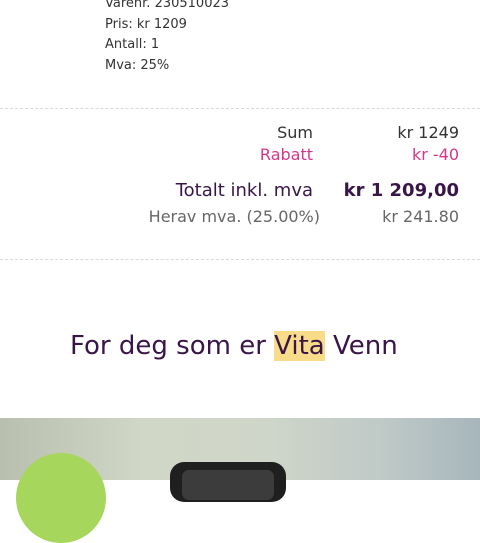  Describe the element at coordinates (420, 216) in the screenshot. I see `vat-included-value: kr 241.80` at that location.